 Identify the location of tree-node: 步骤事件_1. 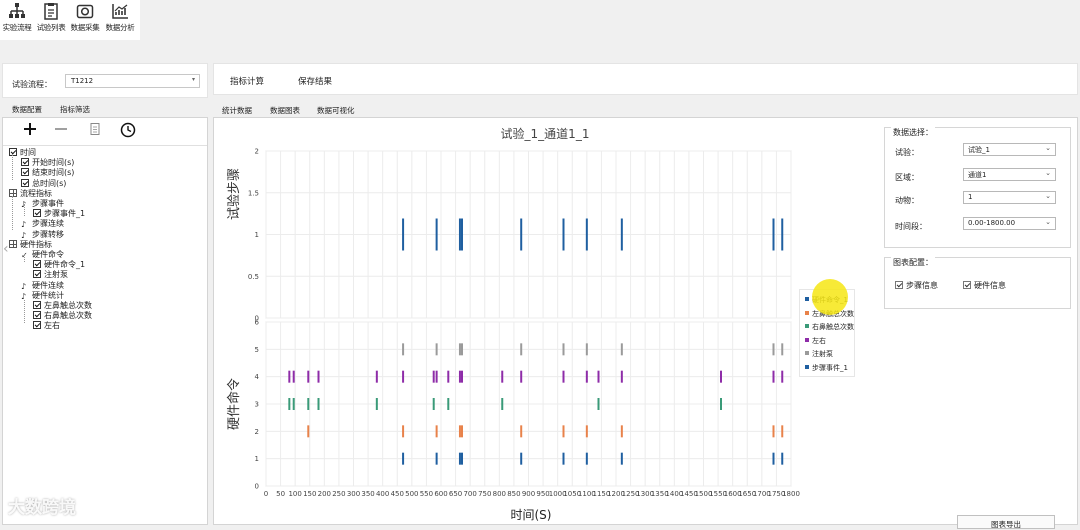
(59, 214).